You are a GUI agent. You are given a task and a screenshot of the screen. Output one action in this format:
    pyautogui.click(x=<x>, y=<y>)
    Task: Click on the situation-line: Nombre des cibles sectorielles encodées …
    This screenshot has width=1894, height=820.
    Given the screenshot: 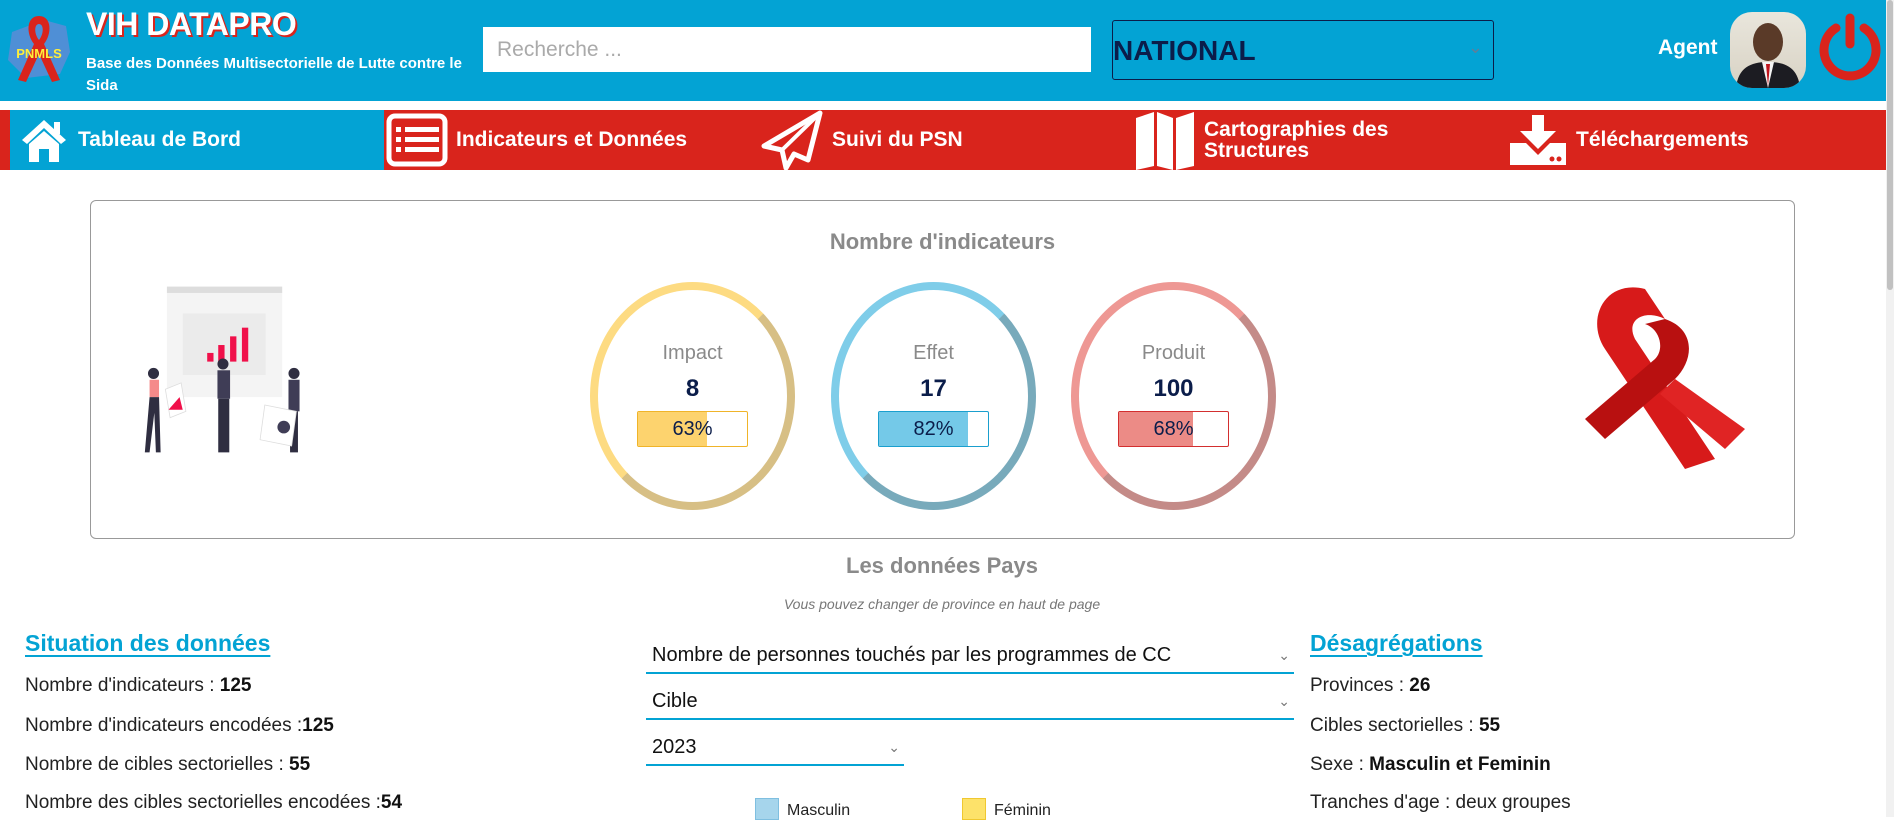 What is the action you would take?
    pyautogui.click(x=214, y=802)
    